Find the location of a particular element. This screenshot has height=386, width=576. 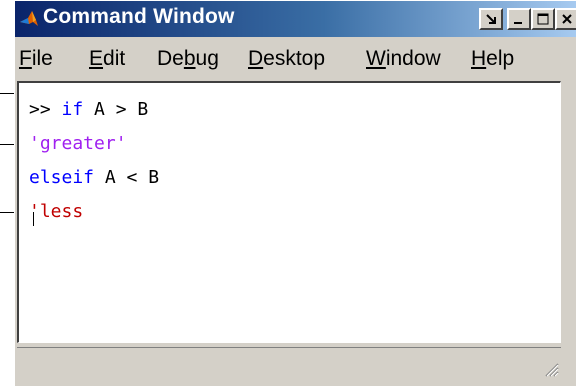

maximize-button is located at coordinates (543, 19).